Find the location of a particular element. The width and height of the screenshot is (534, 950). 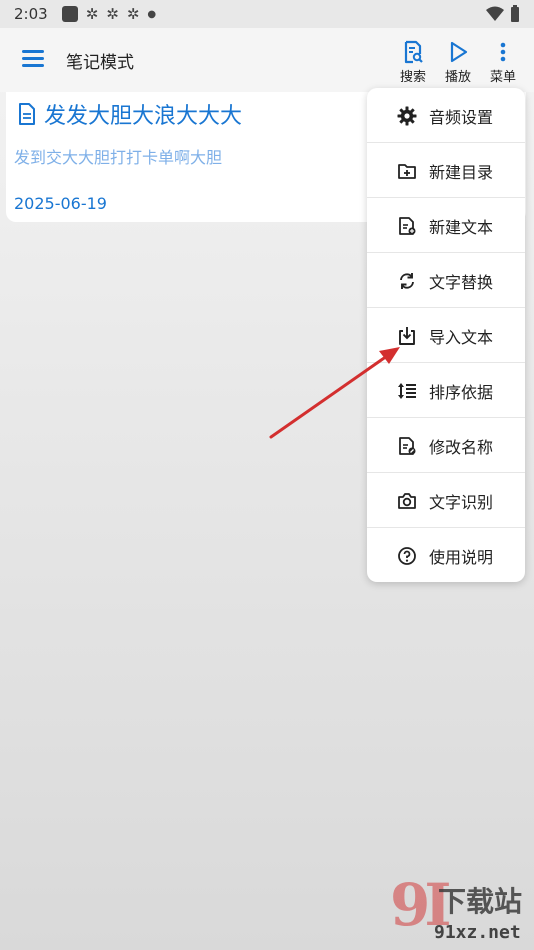

search-doc-icon is located at coordinates (413, 52).